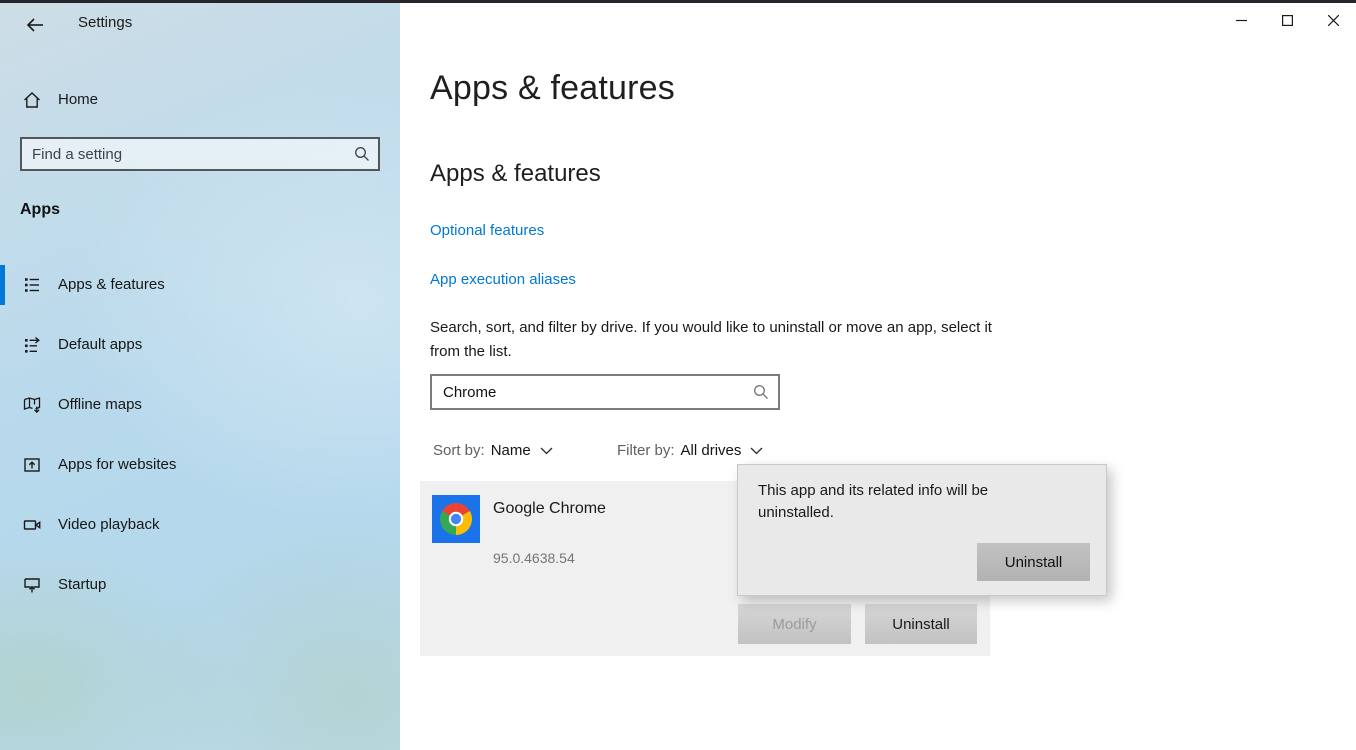  I want to click on back-button, so click(35, 25).